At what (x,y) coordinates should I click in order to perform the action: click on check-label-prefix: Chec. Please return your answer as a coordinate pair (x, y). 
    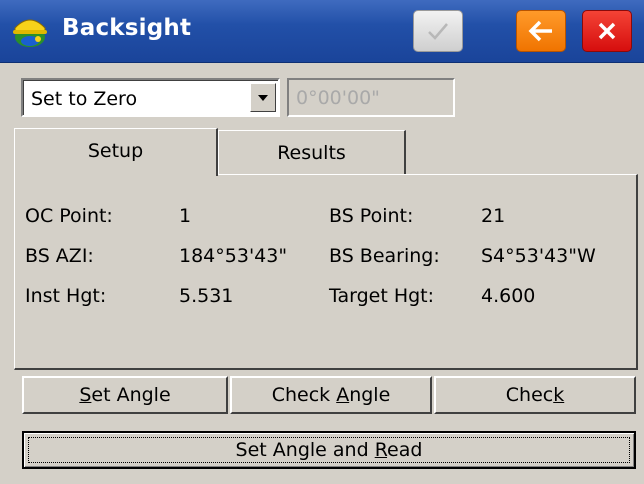
    Looking at the image, I should click on (529, 395).